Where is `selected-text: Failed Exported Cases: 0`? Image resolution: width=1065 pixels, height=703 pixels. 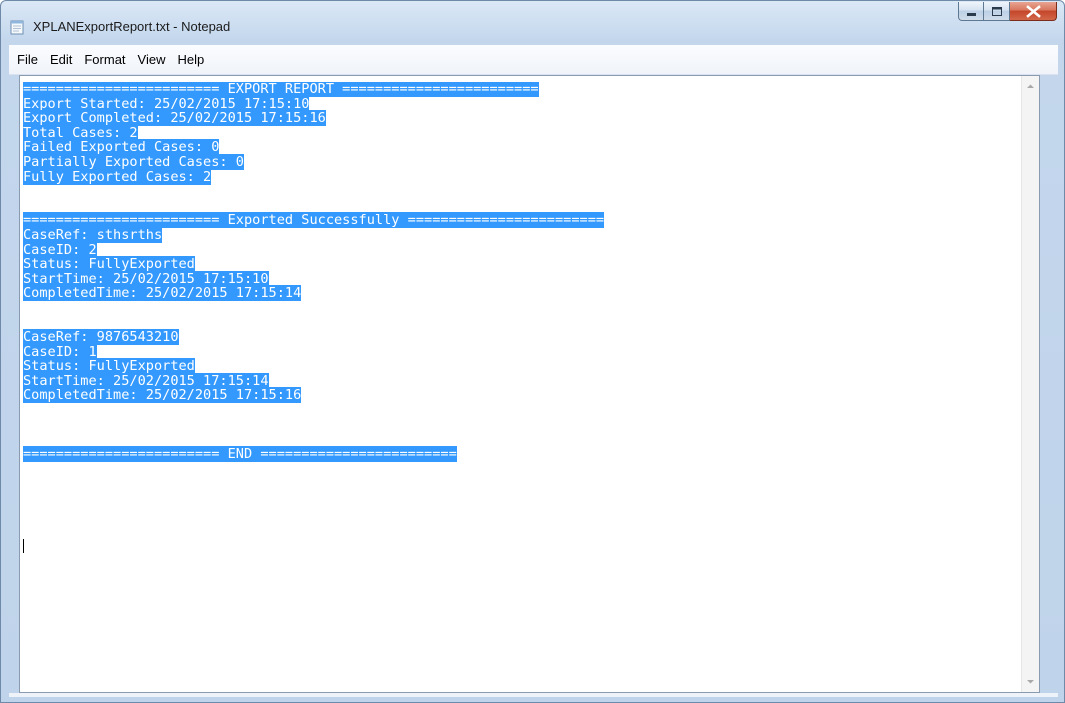 selected-text: Failed Exported Cases: 0 is located at coordinates (121, 147).